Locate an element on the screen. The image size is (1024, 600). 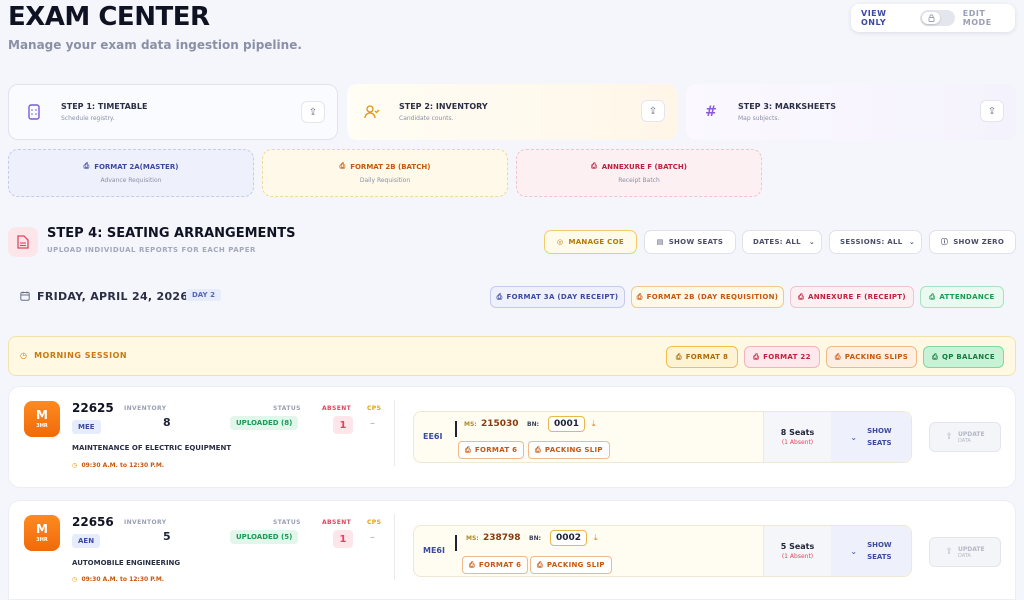
cps-label: CPS is located at coordinates (374, 408).